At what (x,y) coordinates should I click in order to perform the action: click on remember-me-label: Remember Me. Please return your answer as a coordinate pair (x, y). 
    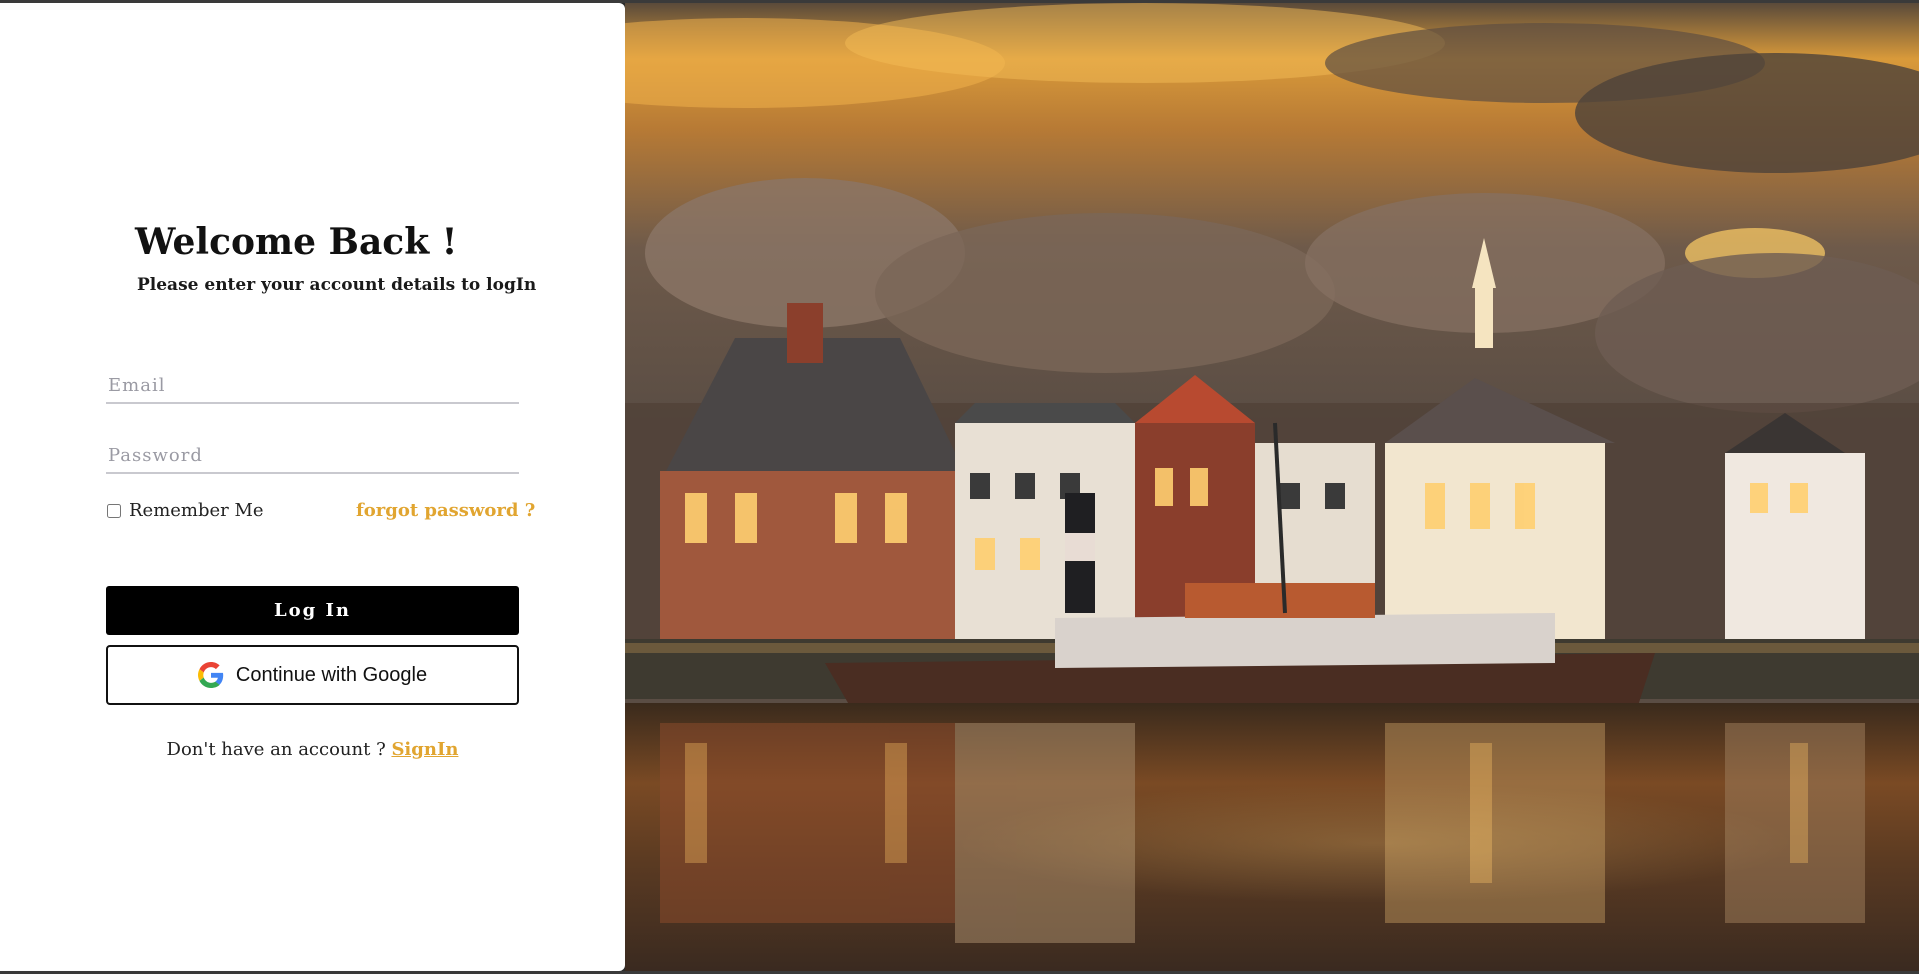
    Looking at the image, I should click on (196, 510).